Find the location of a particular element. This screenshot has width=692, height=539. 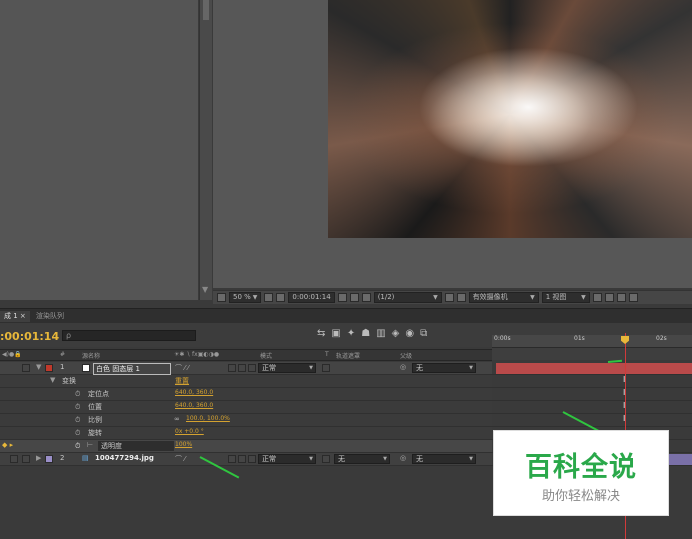

mini-flowchart-icon: ⇆ is located at coordinates (321, 333).